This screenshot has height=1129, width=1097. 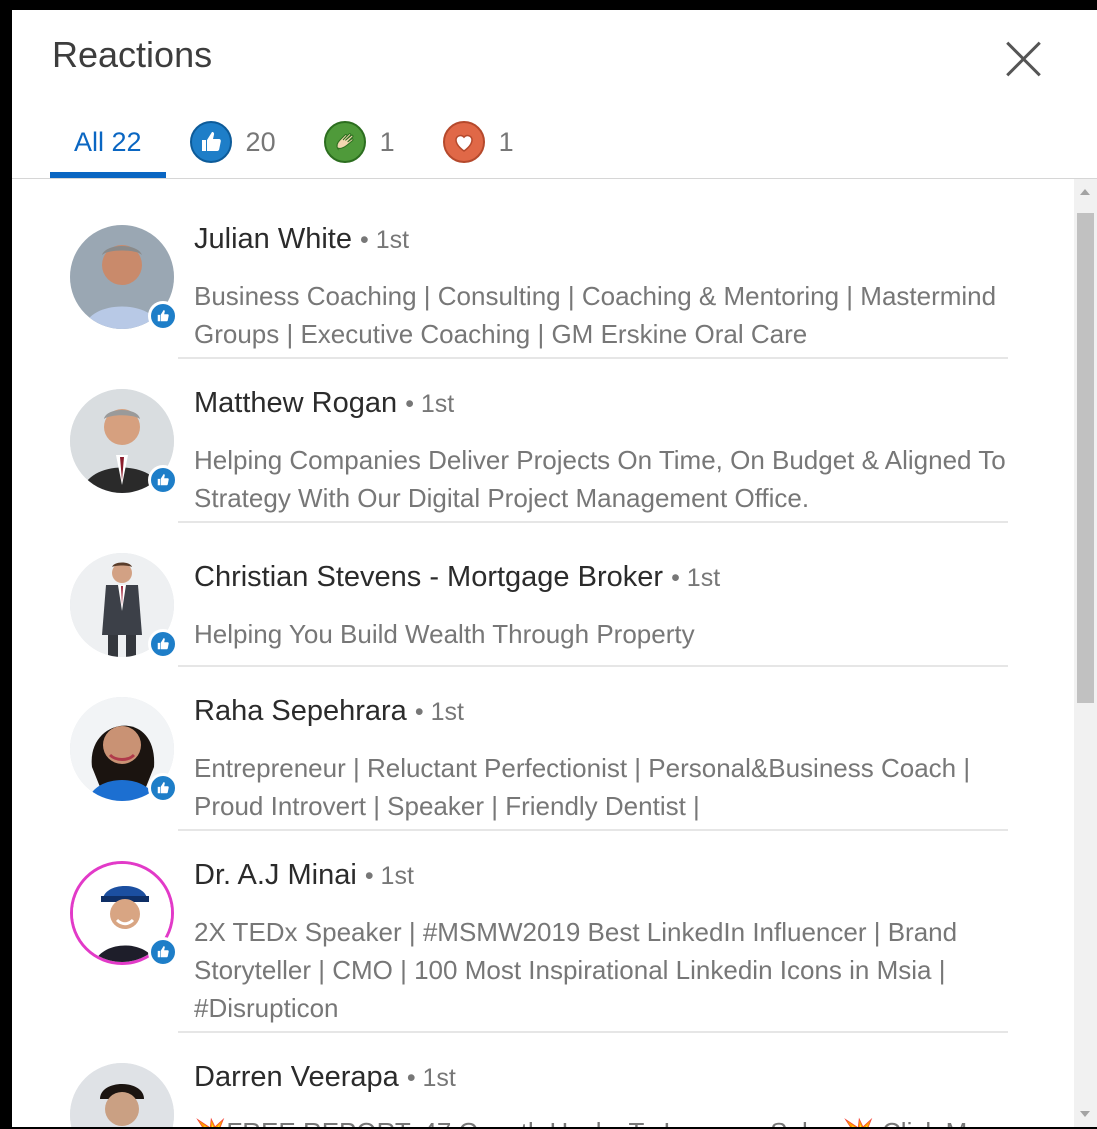 I want to click on tab-all: All 22, so click(x=108, y=144).